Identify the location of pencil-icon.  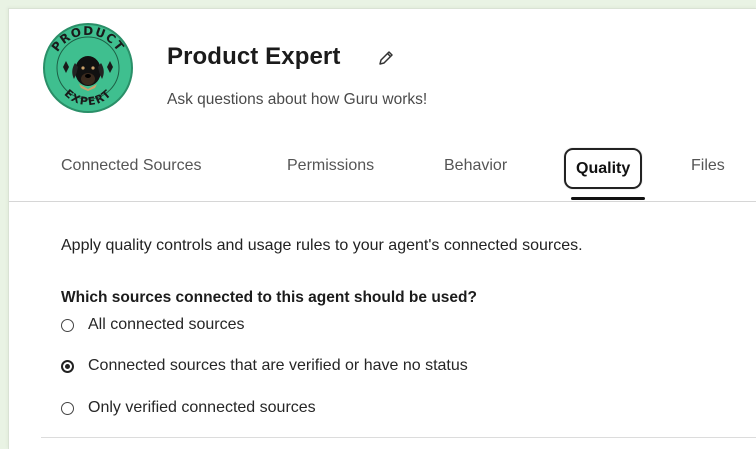
(386, 58).